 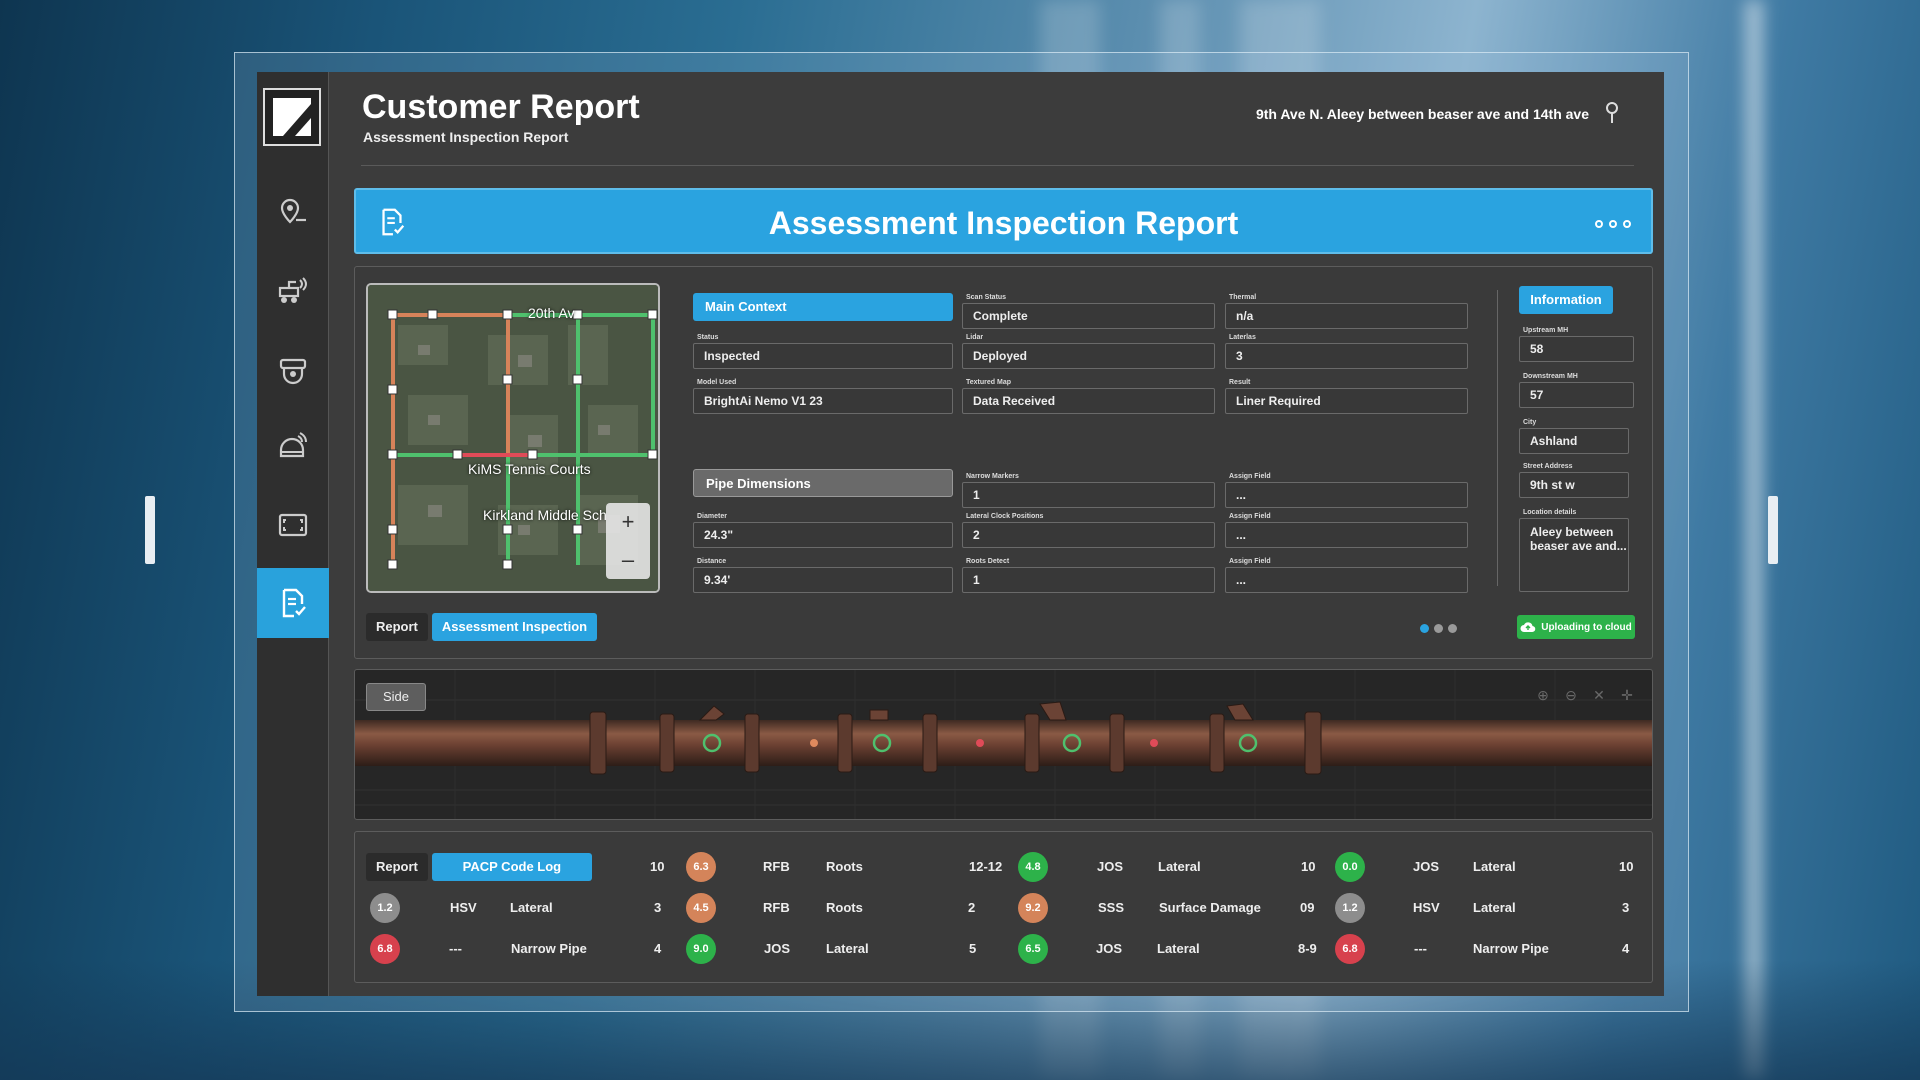 I want to click on count-value: 09, so click(x=1307, y=907).